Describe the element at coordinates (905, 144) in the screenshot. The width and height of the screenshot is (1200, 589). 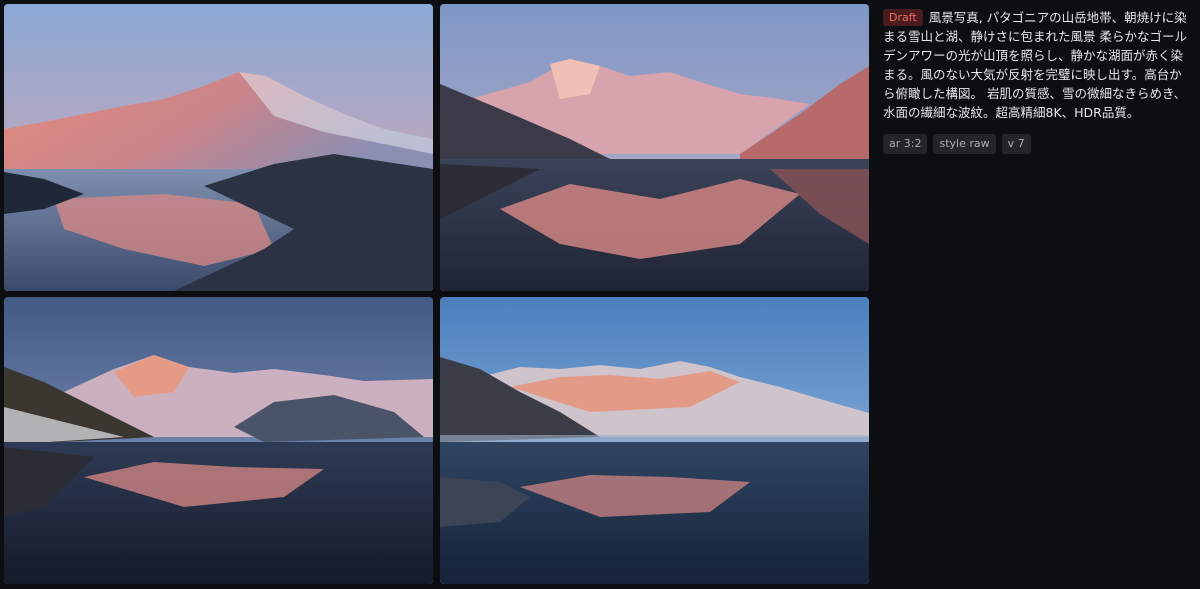
I see `tag-aspect-ratio: ar 3:2` at that location.